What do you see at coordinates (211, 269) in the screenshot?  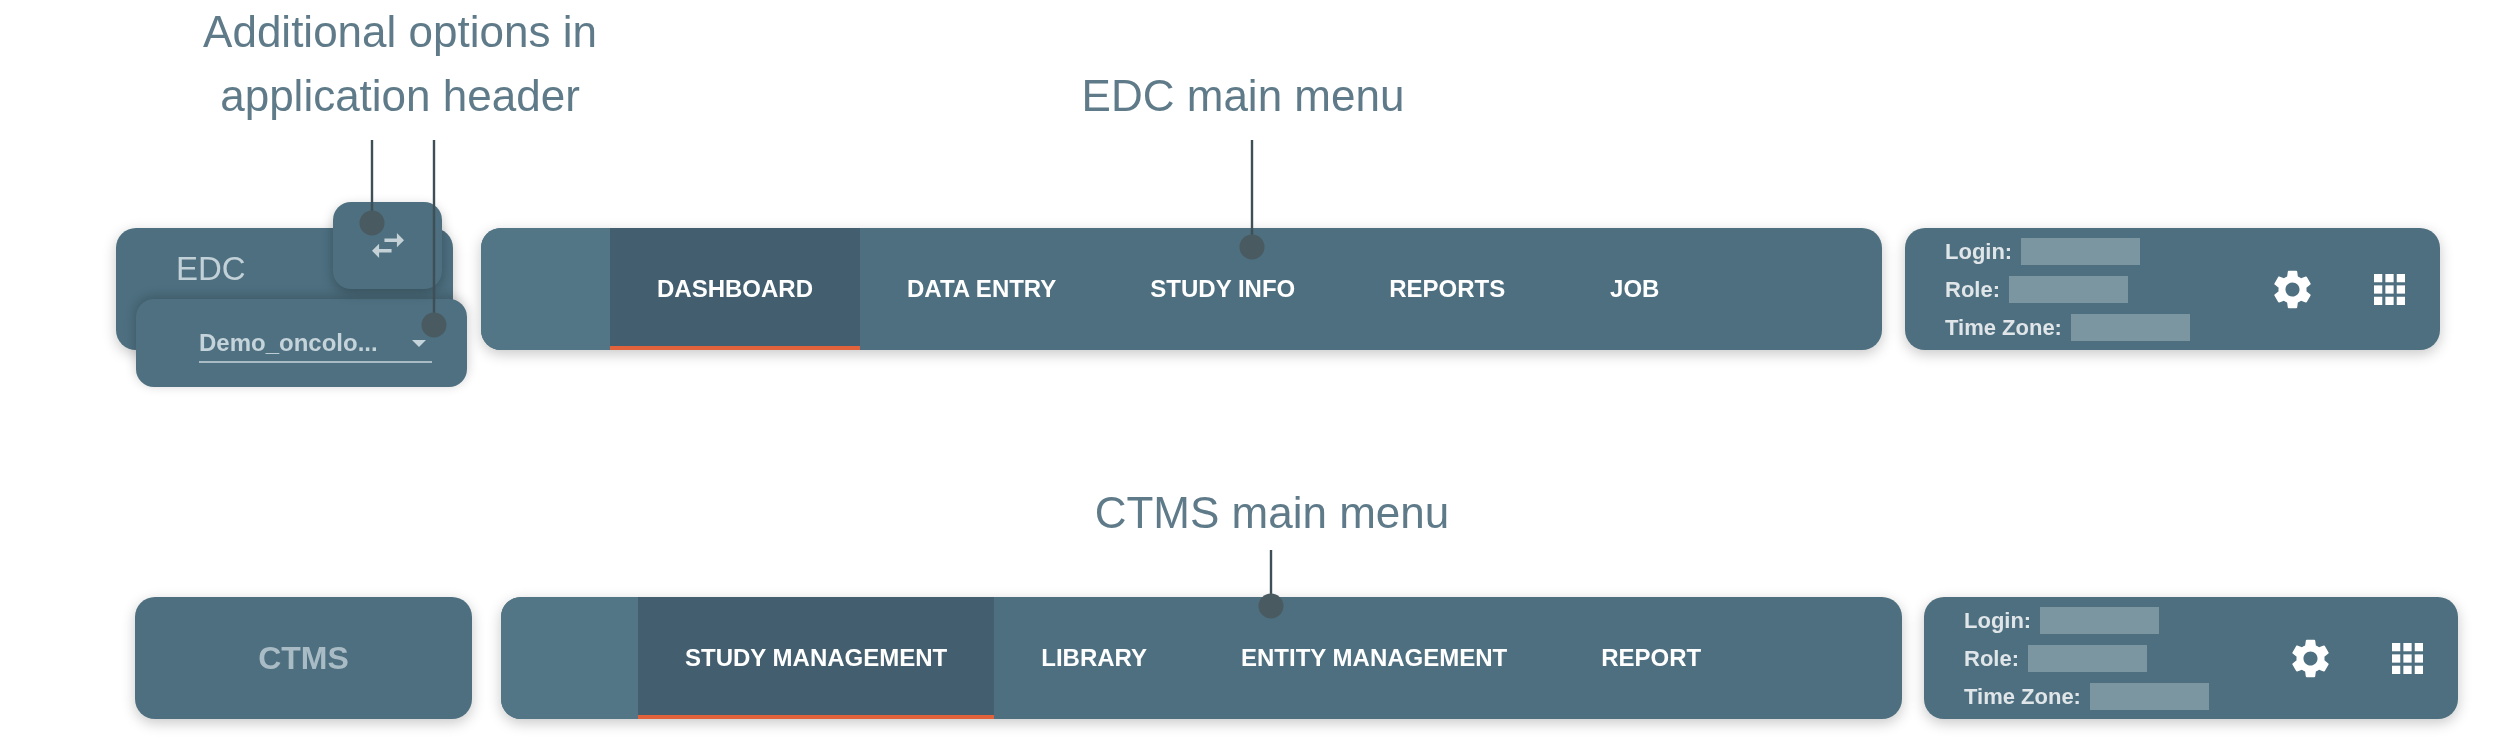 I see `app-name: EDC` at bounding box center [211, 269].